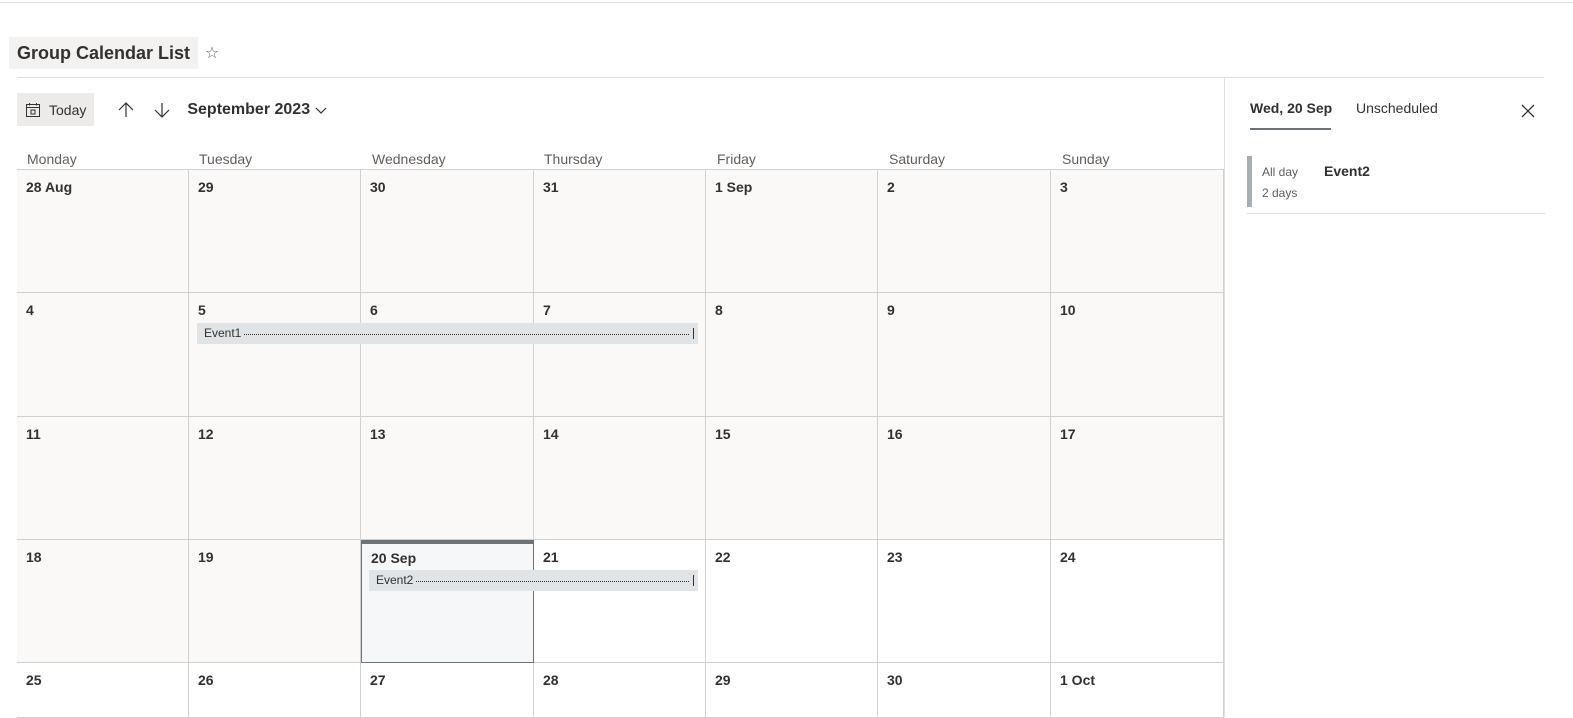  Describe the element at coordinates (162, 110) in the screenshot. I see `arrow-down-icon` at that location.